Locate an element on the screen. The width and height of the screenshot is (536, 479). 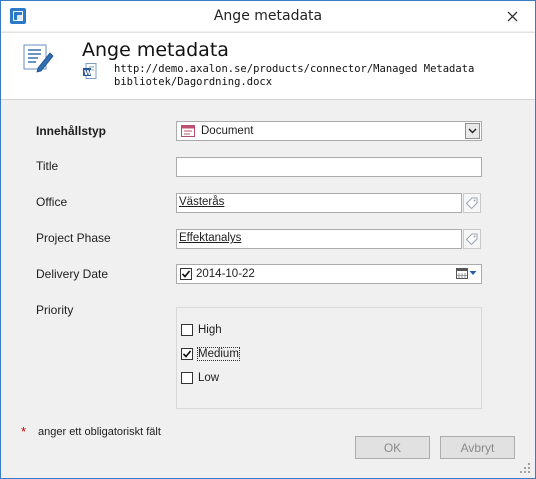
delivery-date-picker: 2014-10-22 is located at coordinates (329, 274).